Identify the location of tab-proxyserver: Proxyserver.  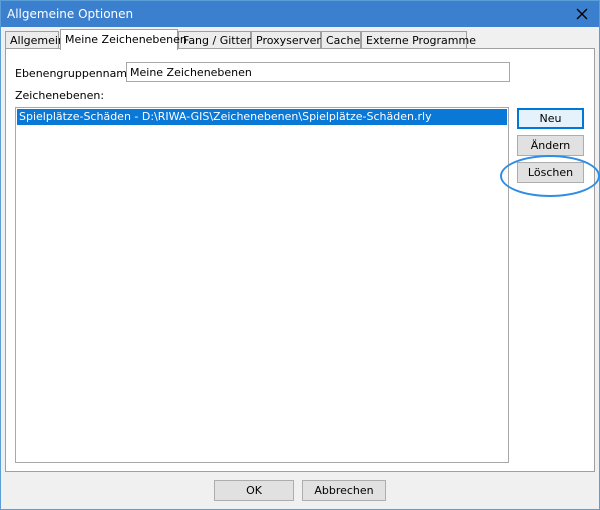
(286, 40).